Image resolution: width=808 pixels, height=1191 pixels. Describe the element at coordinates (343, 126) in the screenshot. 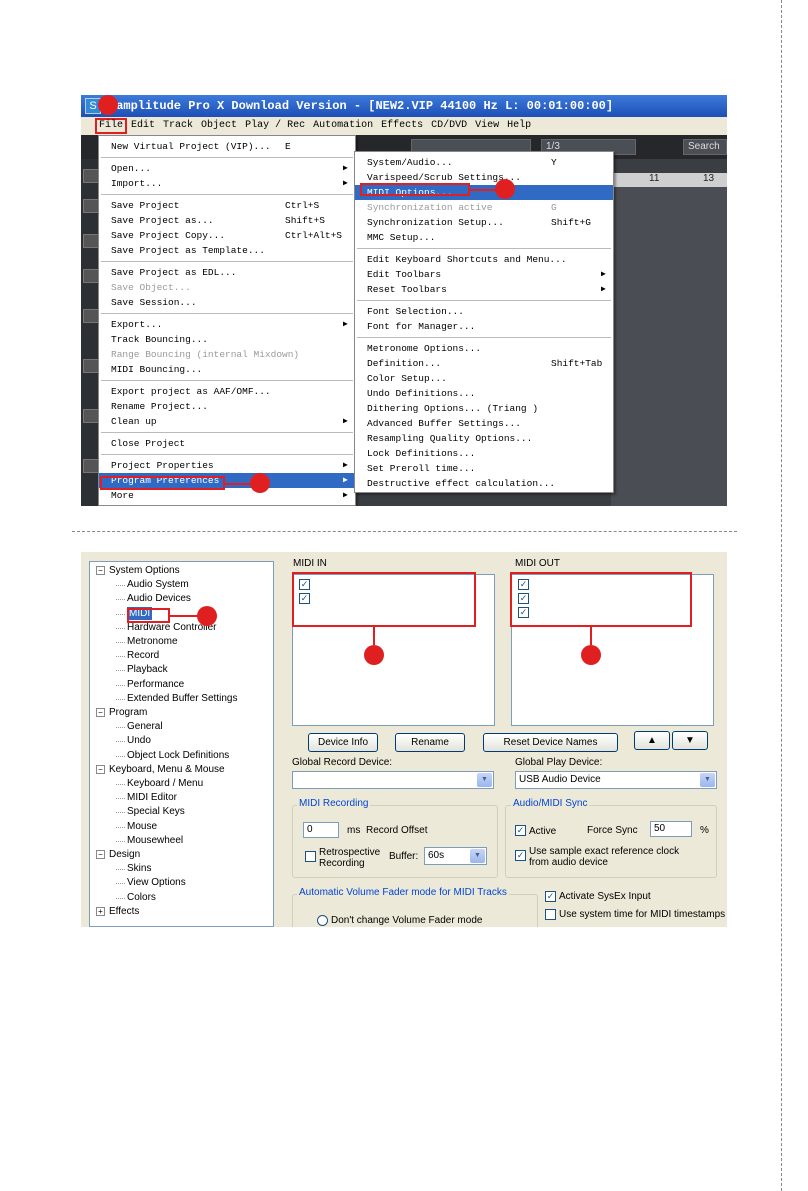

I see `menu-automation: Automation` at that location.